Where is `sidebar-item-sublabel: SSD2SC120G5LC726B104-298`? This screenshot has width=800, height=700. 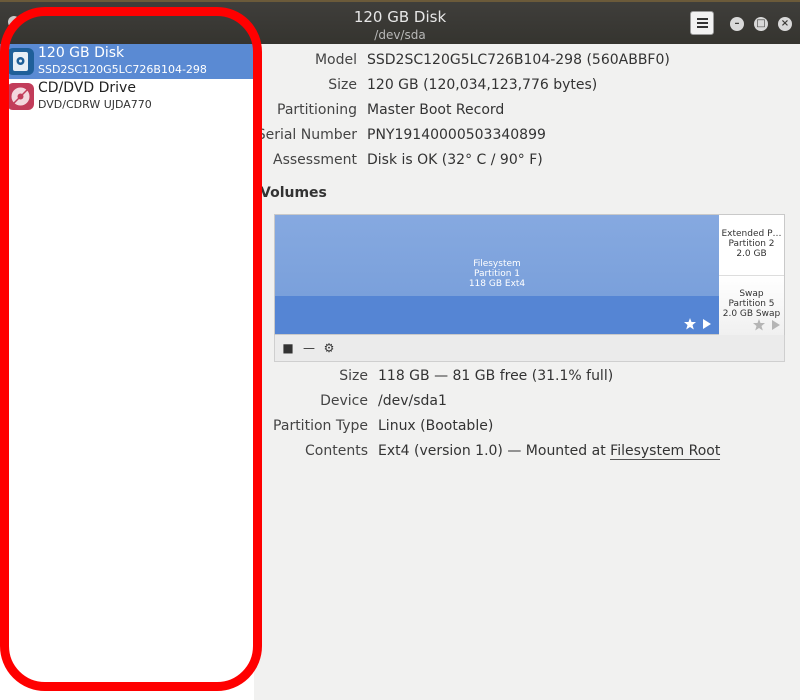
sidebar-item-sublabel: SSD2SC120G5LC726B104-298 is located at coordinates (122, 69).